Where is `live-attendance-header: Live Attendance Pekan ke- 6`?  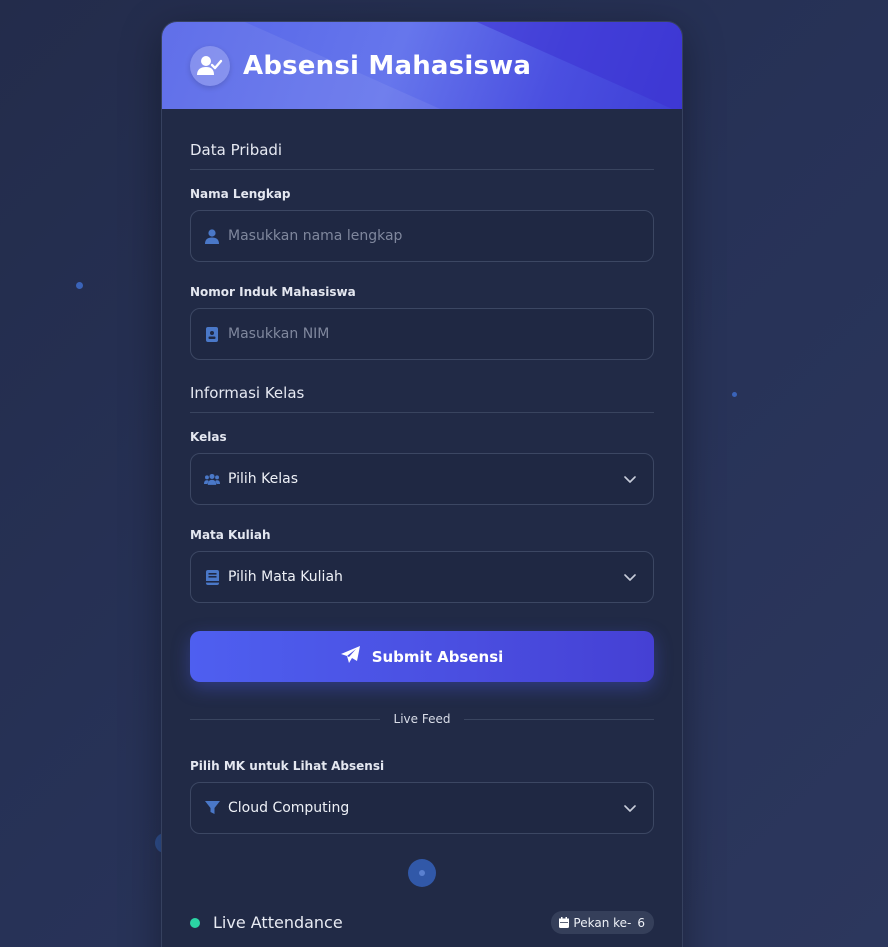
live-attendance-header: Live Attendance Pekan ke- 6 is located at coordinates (422, 922).